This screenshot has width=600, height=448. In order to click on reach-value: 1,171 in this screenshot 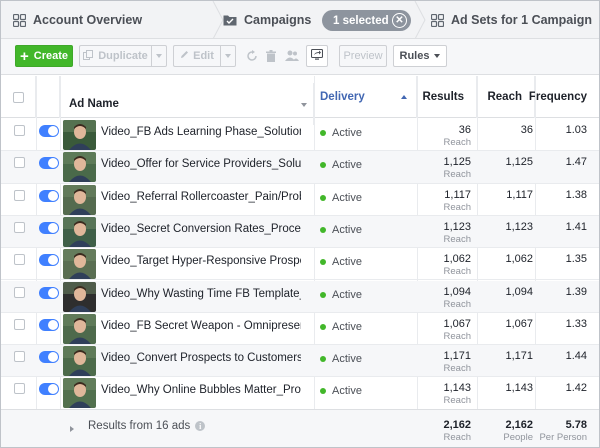, I will do `click(519, 356)`.